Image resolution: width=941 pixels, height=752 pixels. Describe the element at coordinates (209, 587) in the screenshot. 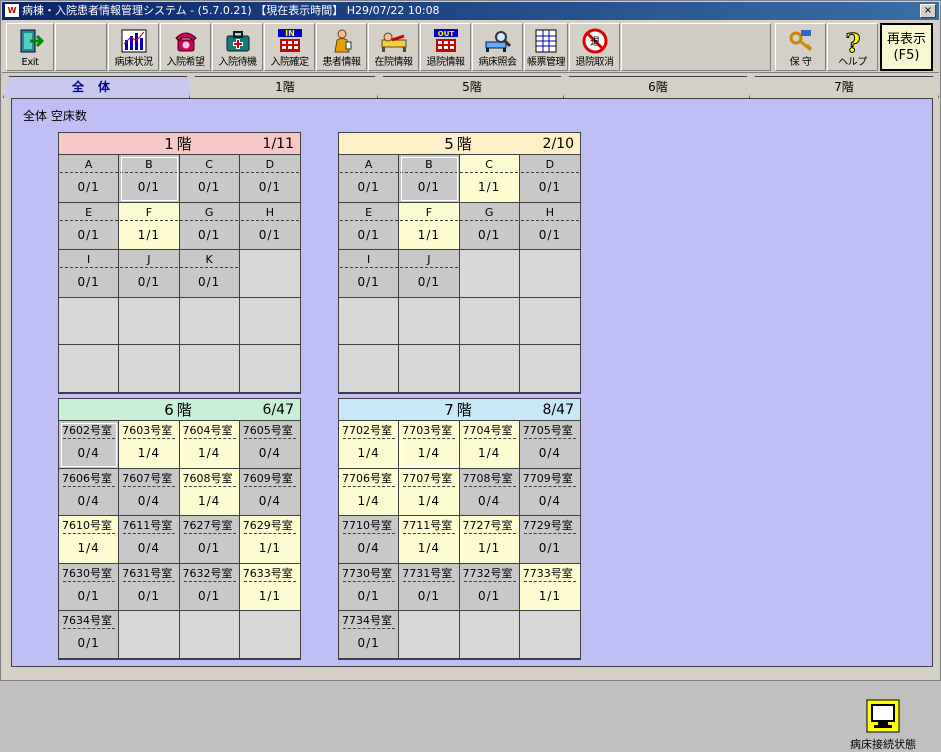

I see `room-cell: 7632号室 0/1` at that location.